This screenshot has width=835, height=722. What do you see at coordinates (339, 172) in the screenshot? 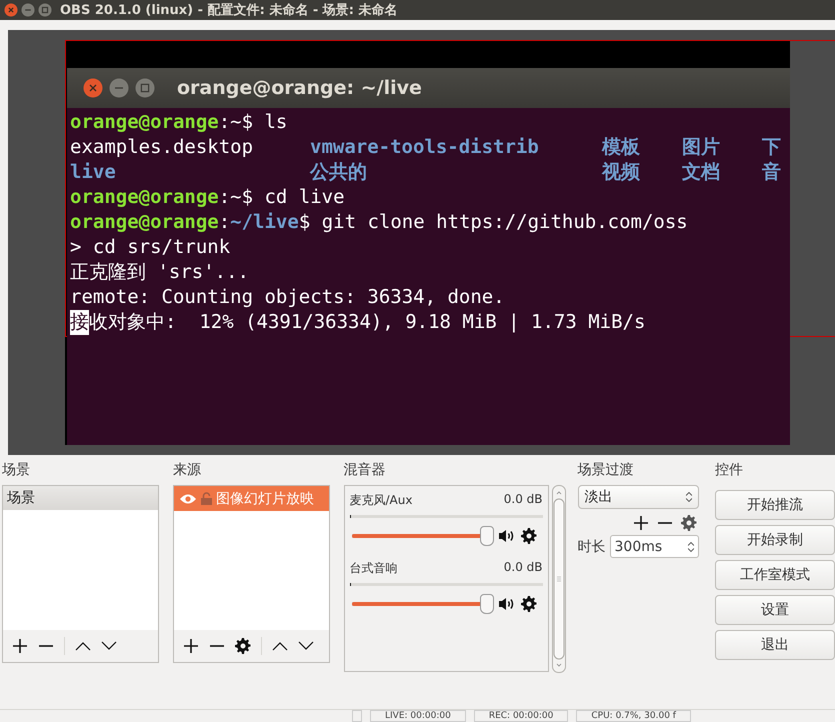
I see `directory-name: 公共的` at bounding box center [339, 172].